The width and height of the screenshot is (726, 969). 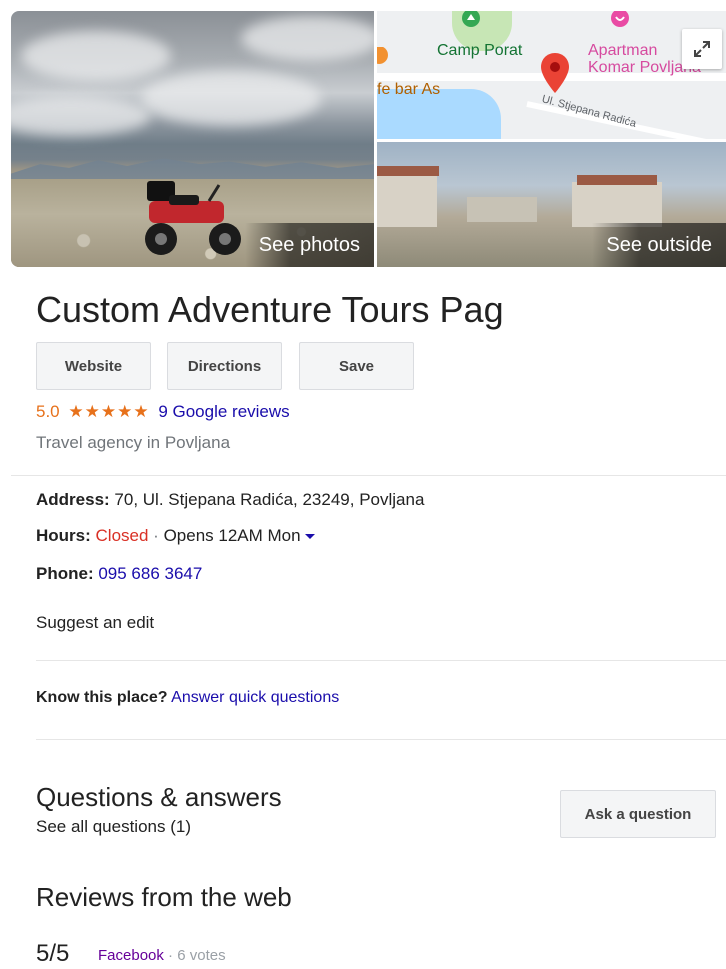 What do you see at coordinates (223, 411) in the screenshot?
I see `google-reviews-link: 9 Google reviews` at bounding box center [223, 411].